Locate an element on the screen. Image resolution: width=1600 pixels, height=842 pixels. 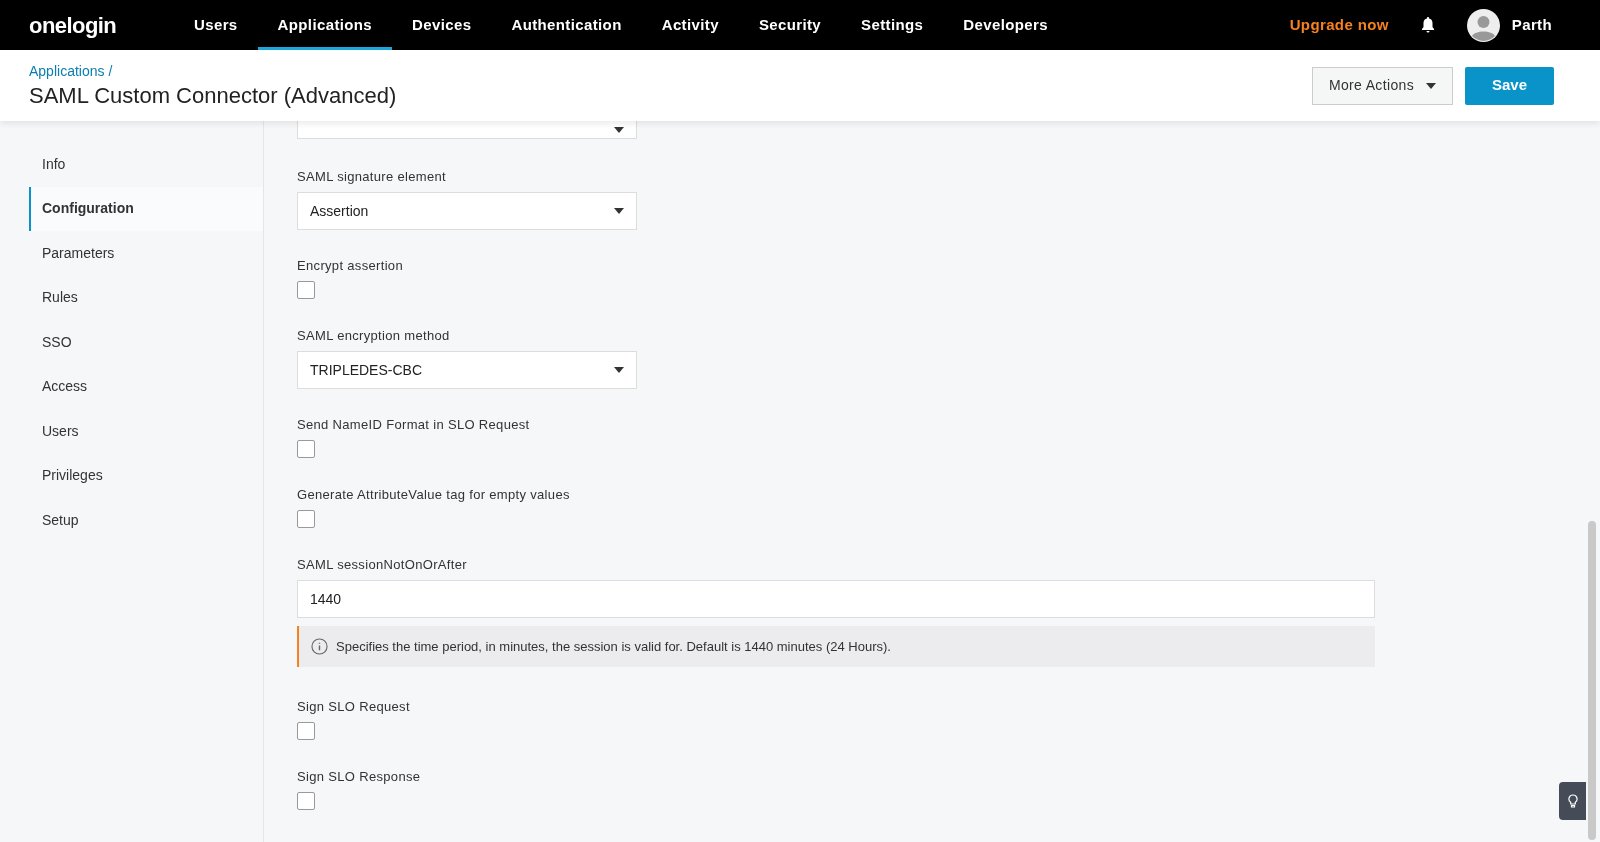
select-value: Assertion is located at coordinates (339, 211).